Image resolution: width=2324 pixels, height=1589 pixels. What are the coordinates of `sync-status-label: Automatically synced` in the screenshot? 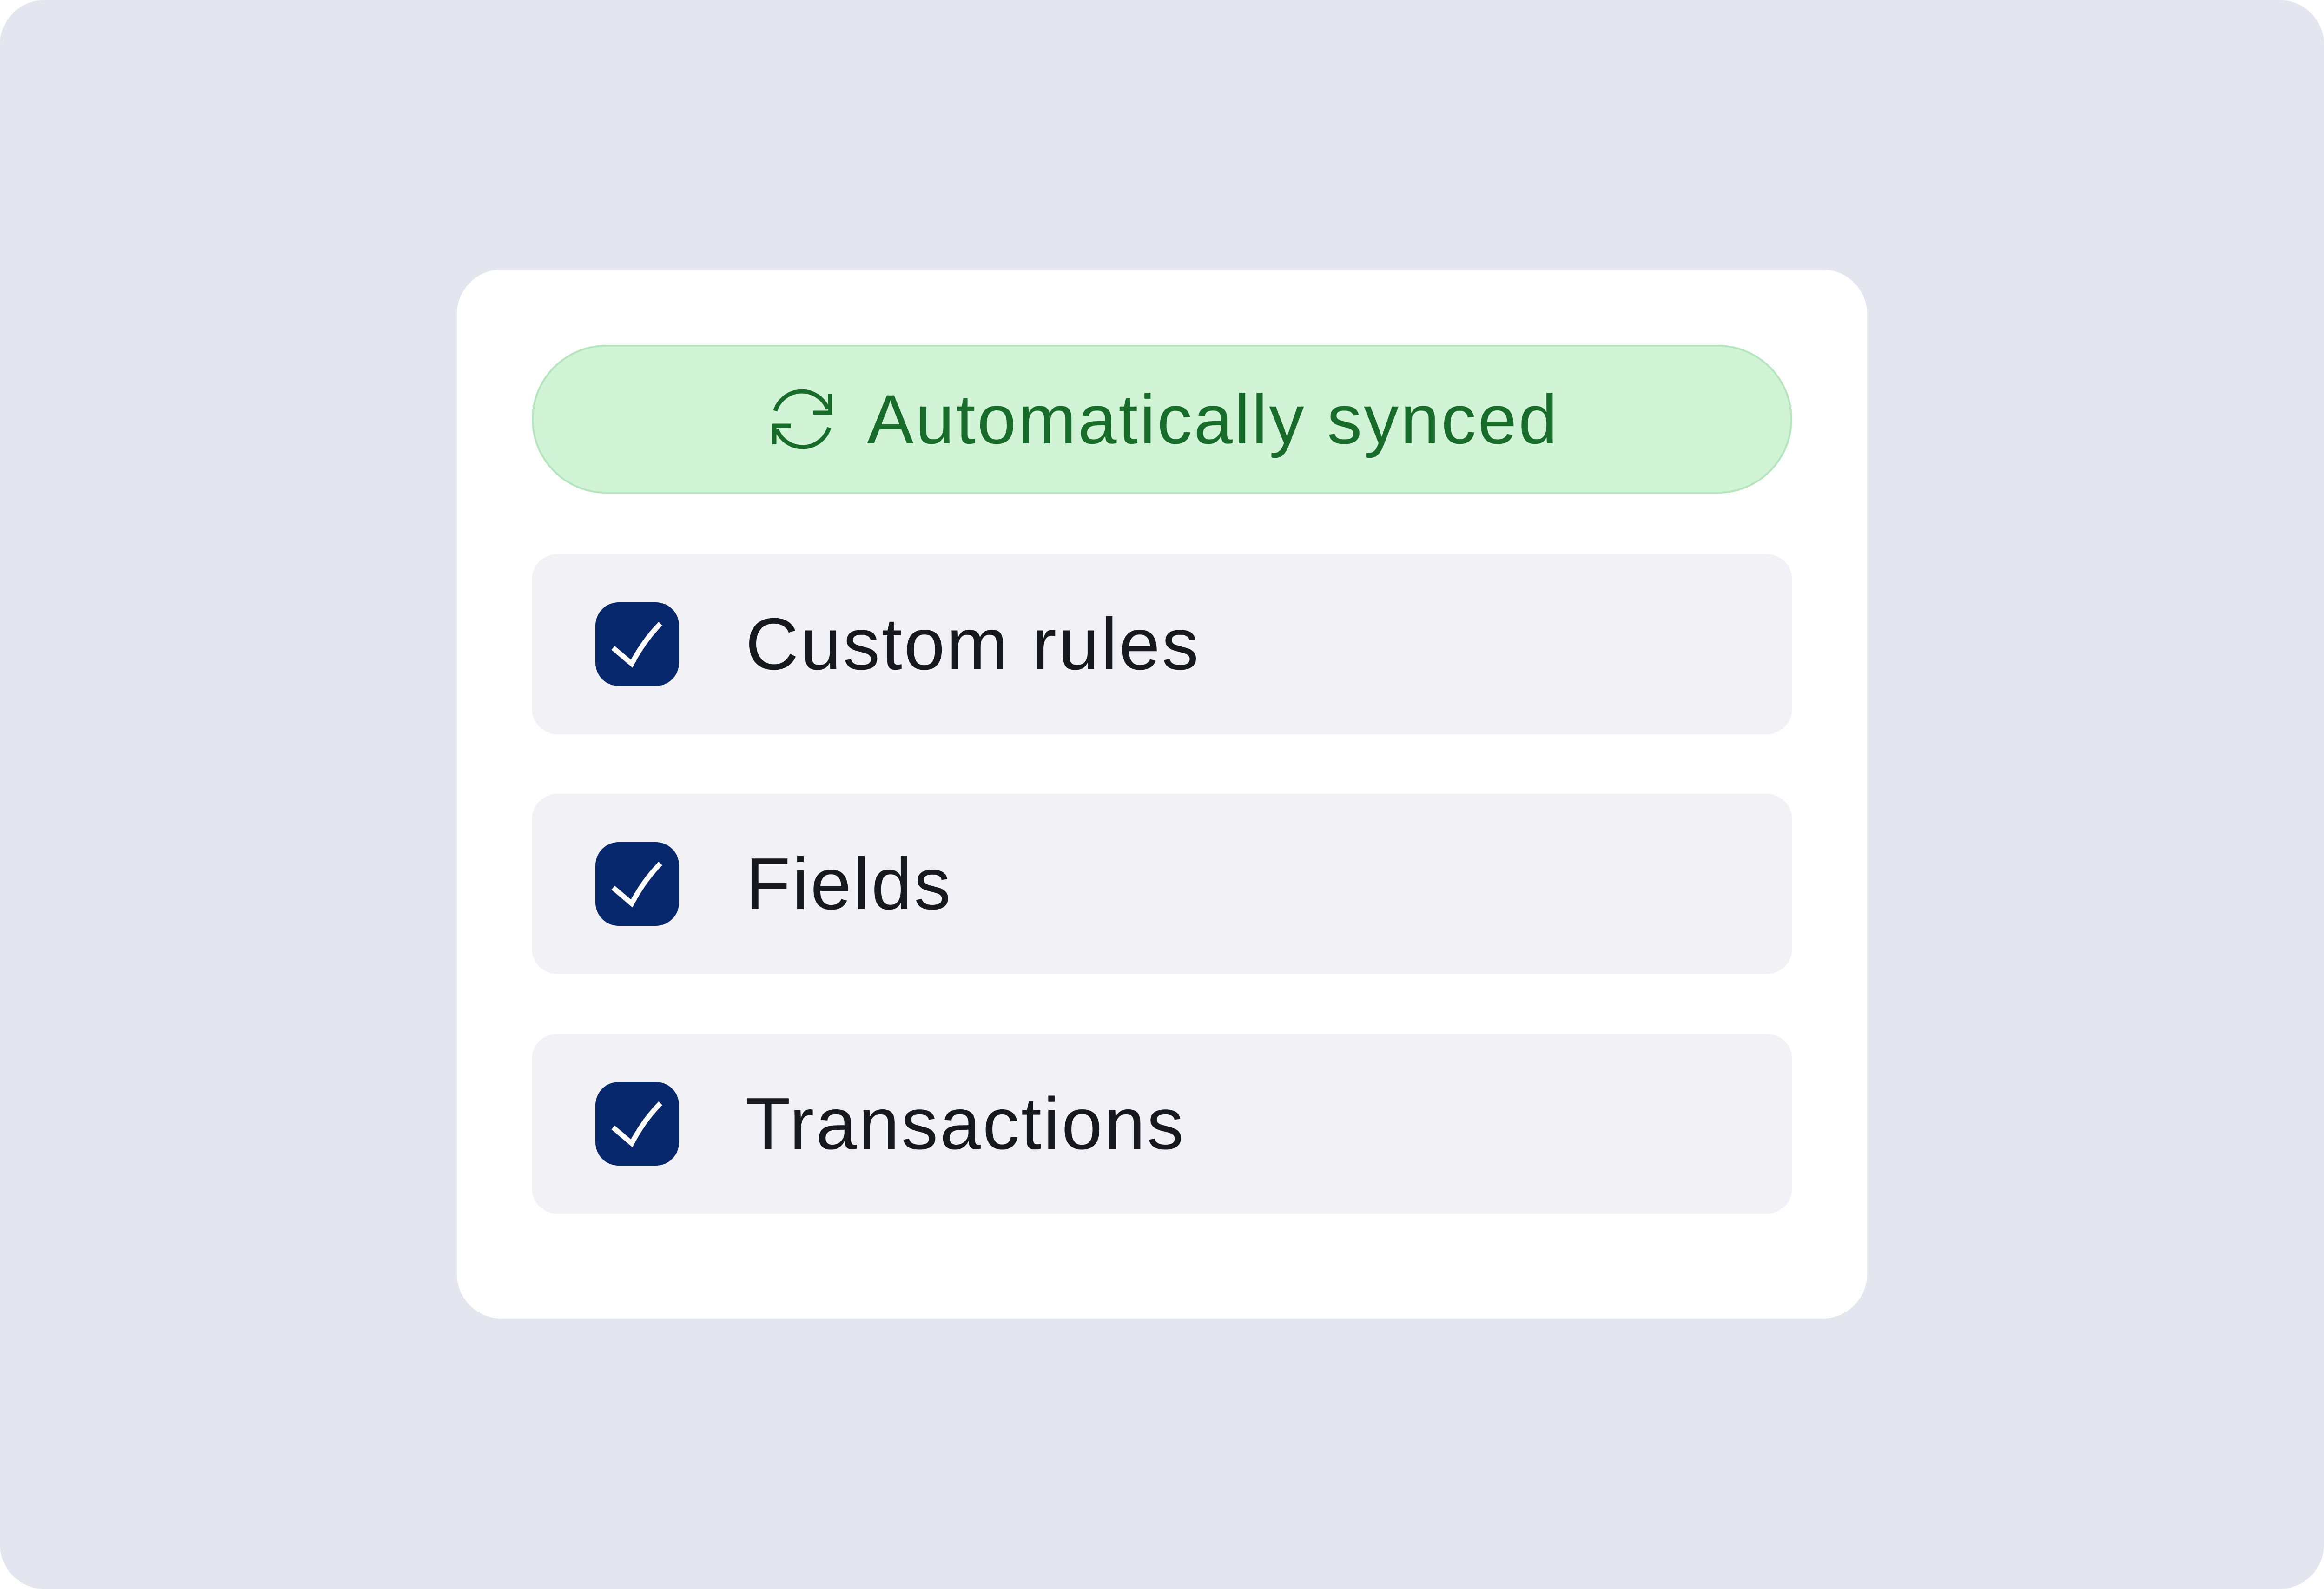 It's located at (1213, 419).